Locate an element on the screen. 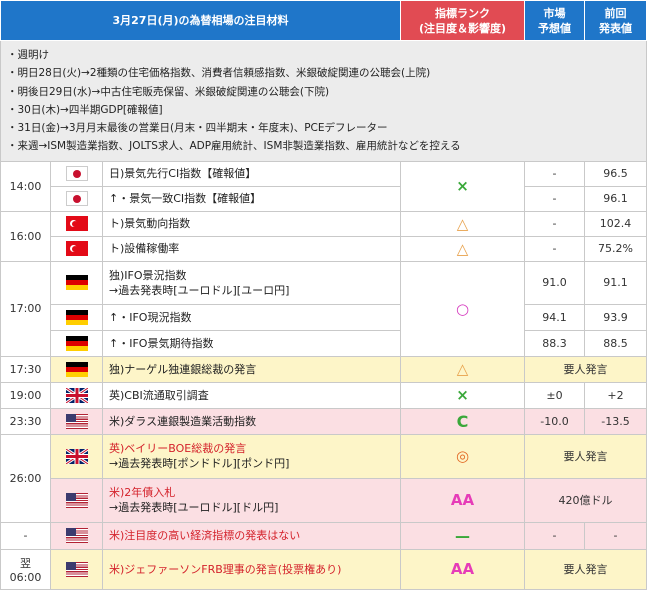 The image size is (648, 602). event-row: ↑・IFO現況指数 94.1 93.9 is located at coordinates (324, 317).